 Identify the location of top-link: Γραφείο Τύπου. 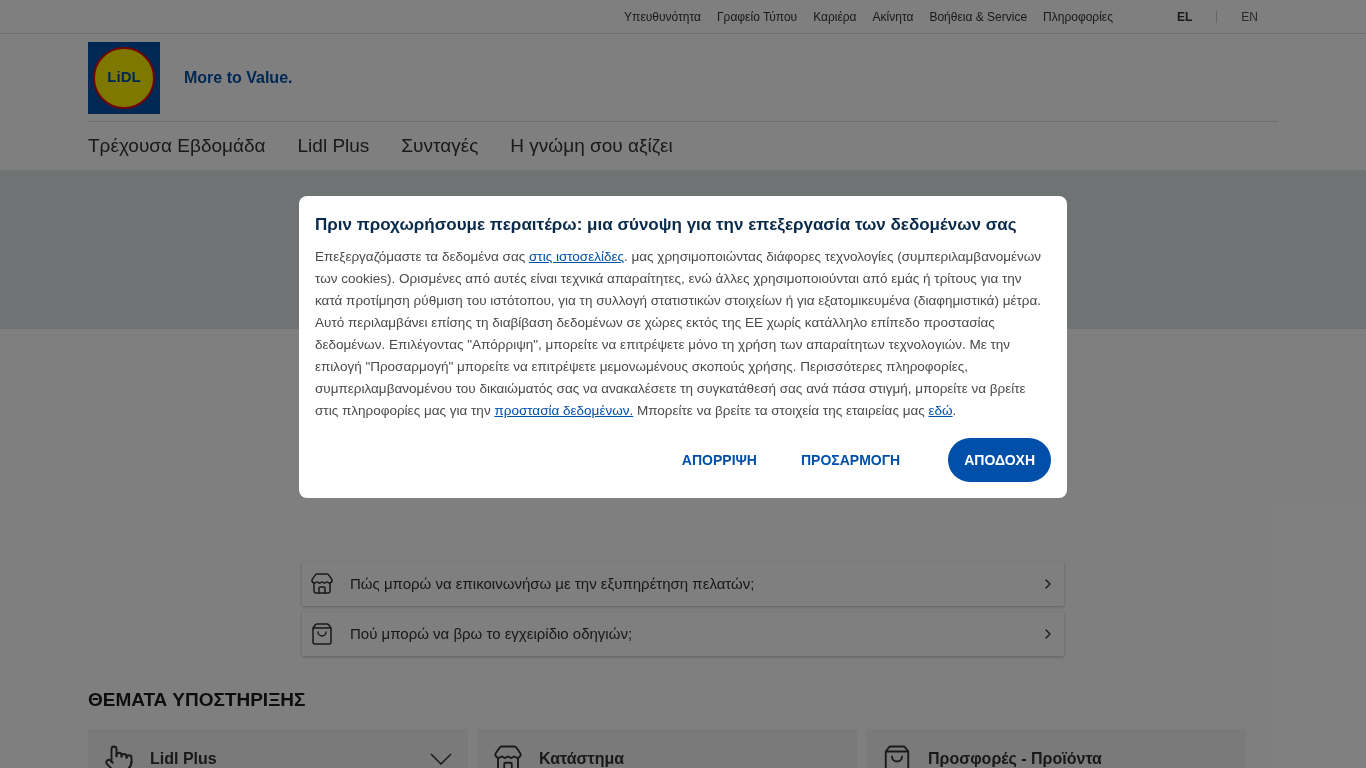
(757, 16).